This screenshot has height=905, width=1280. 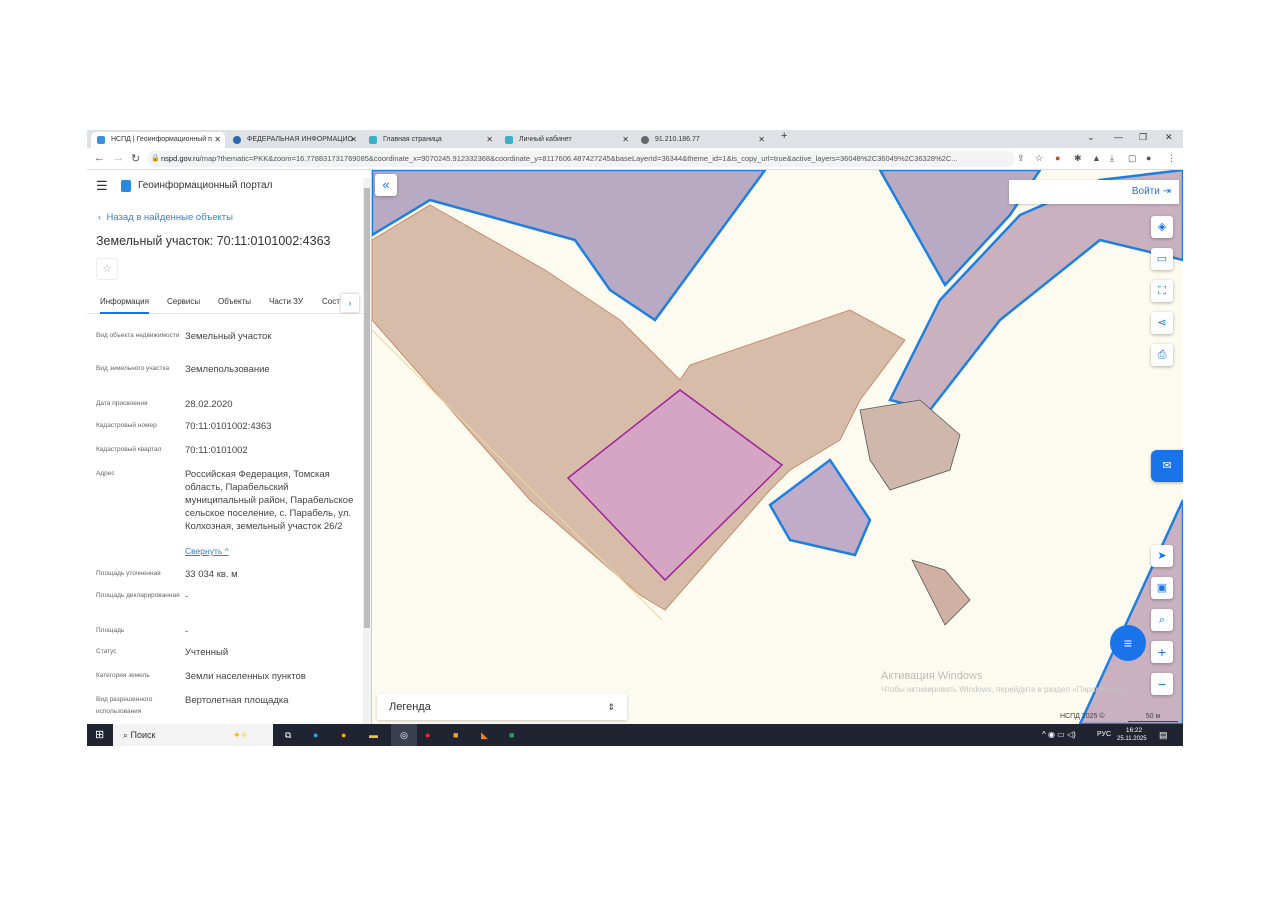 What do you see at coordinates (315, 735) in the screenshot?
I see `edge-icon: ●` at bounding box center [315, 735].